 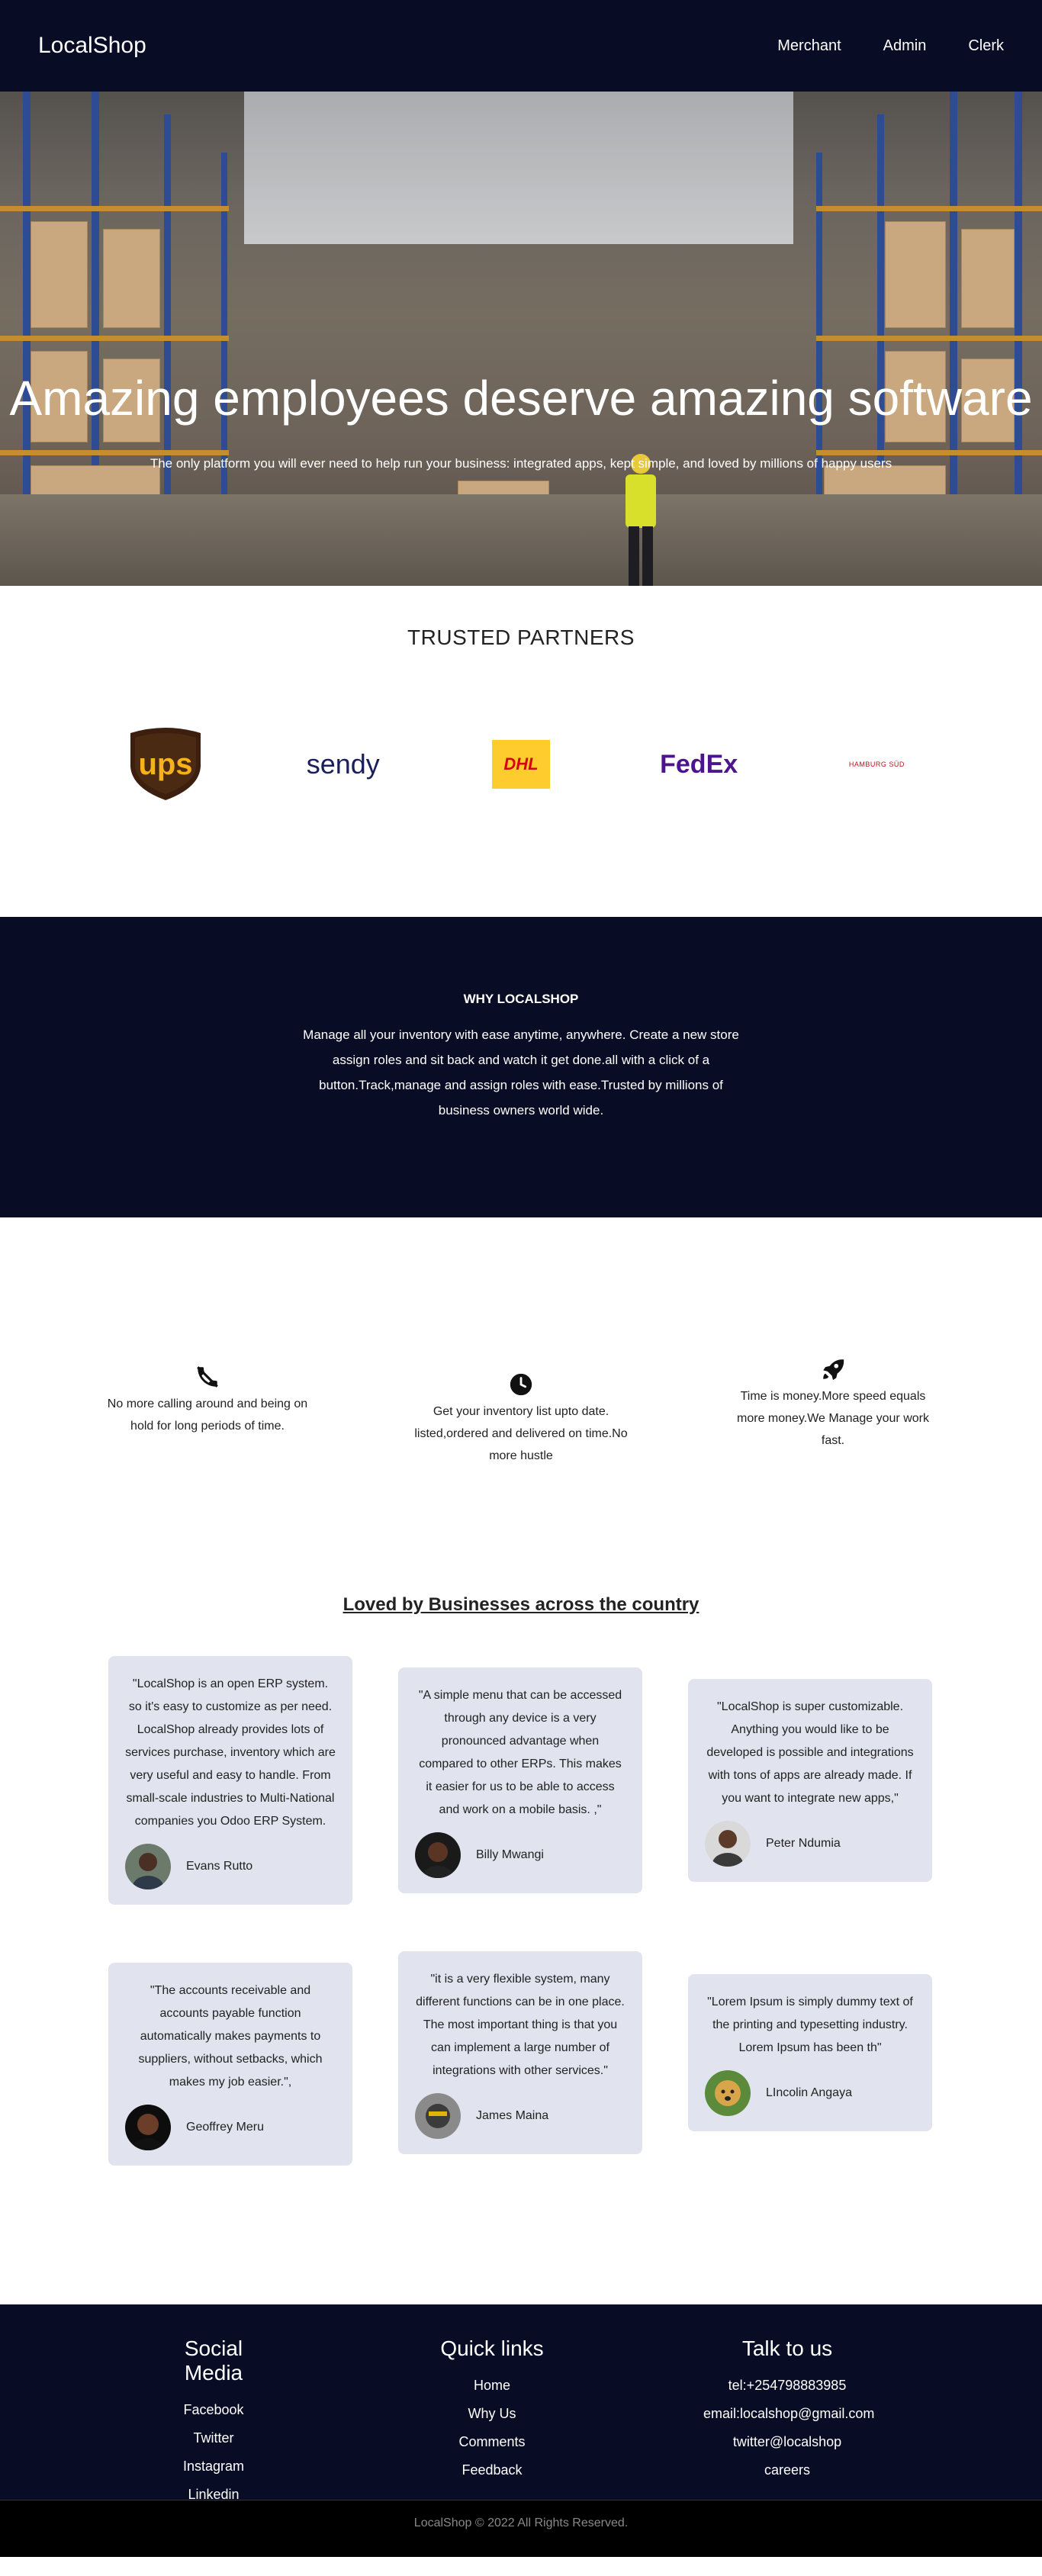 I want to click on footer-link-feedback: Feedback, so click(x=492, y=2470).